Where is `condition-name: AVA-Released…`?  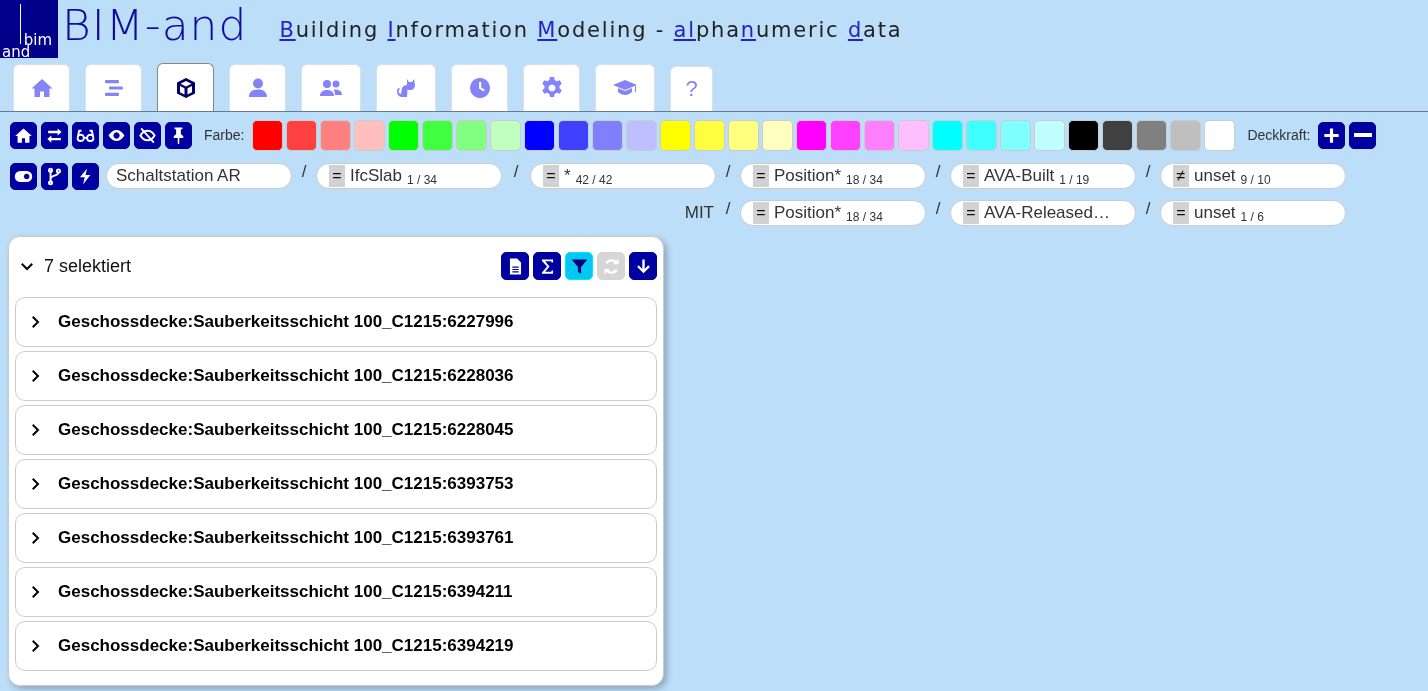
condition-name: AVA-Released… is located at coordinates (1047, 213).